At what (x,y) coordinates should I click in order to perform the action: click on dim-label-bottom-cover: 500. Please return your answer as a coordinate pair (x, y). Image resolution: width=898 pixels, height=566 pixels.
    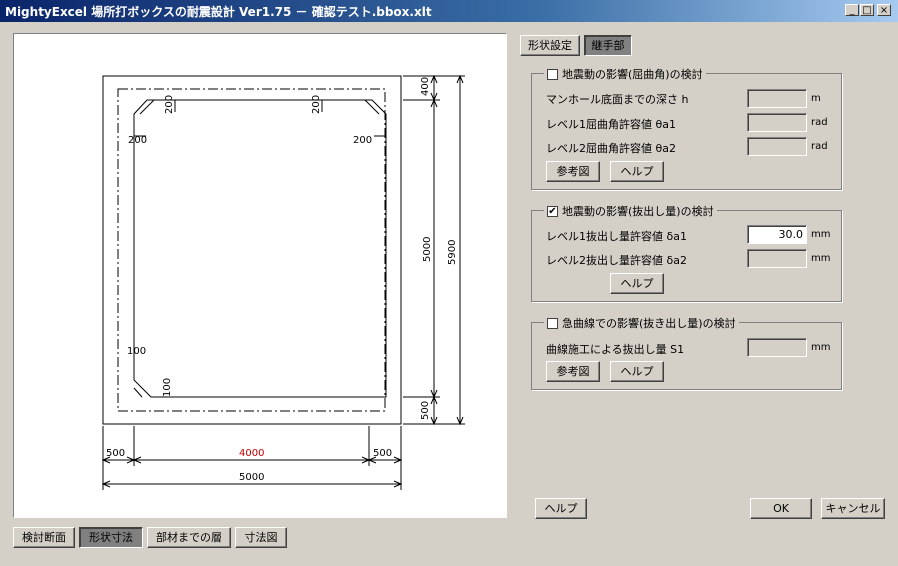
    Looking at the image, I should click on (425, 410).